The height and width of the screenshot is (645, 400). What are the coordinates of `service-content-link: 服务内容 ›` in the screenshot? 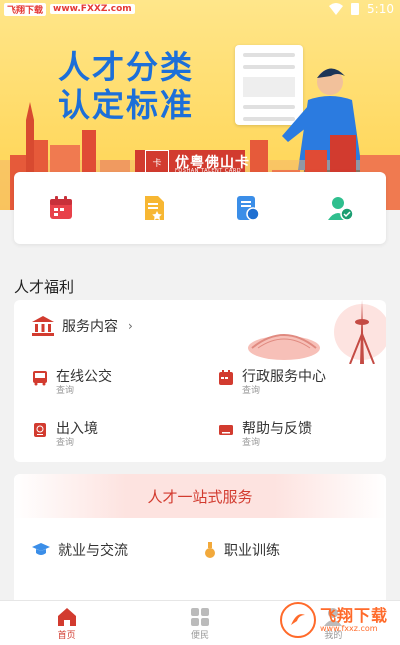 It's located at (82, 326).